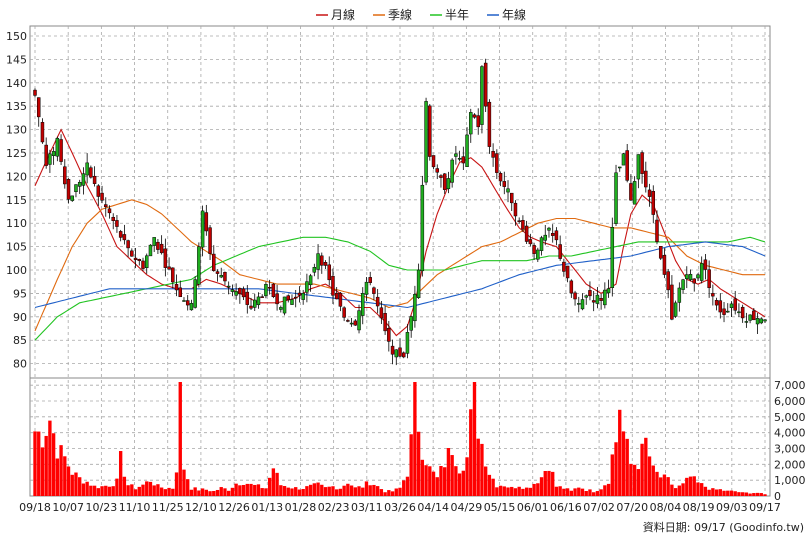  I want to click on legend-label: 年線, so click(514, 14).